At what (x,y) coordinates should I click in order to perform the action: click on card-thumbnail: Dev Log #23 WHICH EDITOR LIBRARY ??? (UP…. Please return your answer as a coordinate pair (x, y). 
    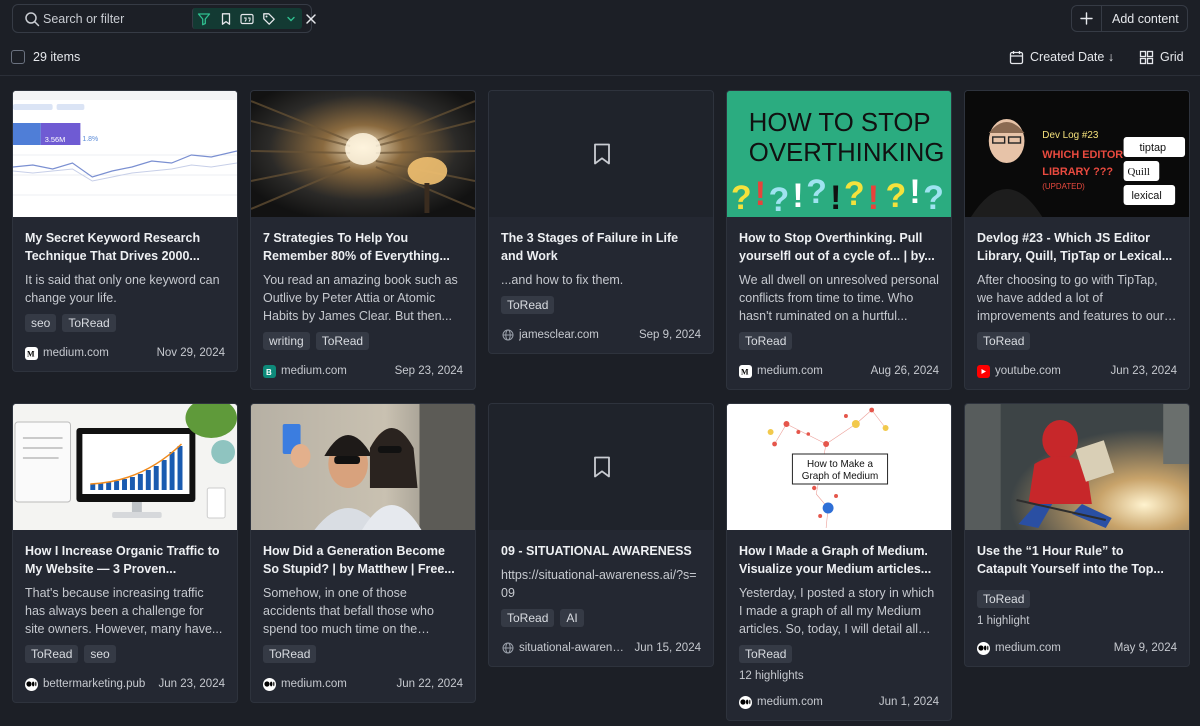
    Looking at the image, I should click on (1077, 154).